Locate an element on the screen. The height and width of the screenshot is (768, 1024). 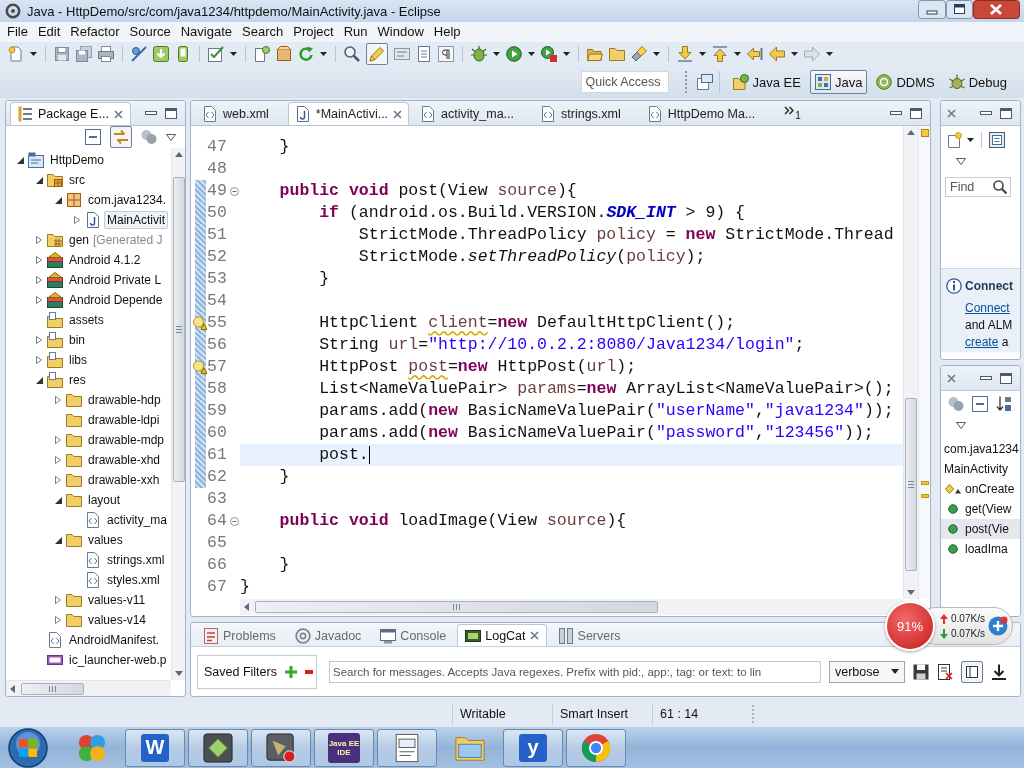
outline-item: loadIma is located at coordinates (980, 549).